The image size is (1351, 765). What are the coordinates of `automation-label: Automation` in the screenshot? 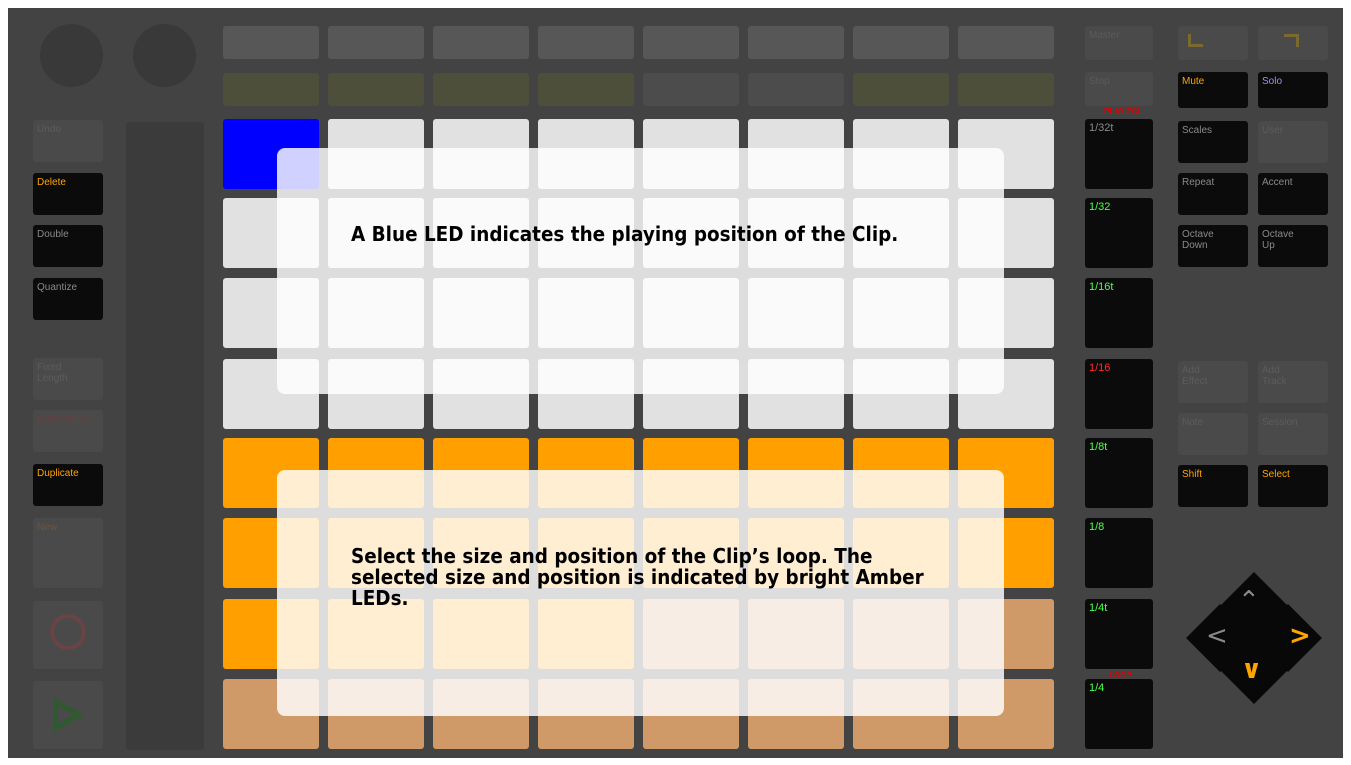 It's located at (62, 419).